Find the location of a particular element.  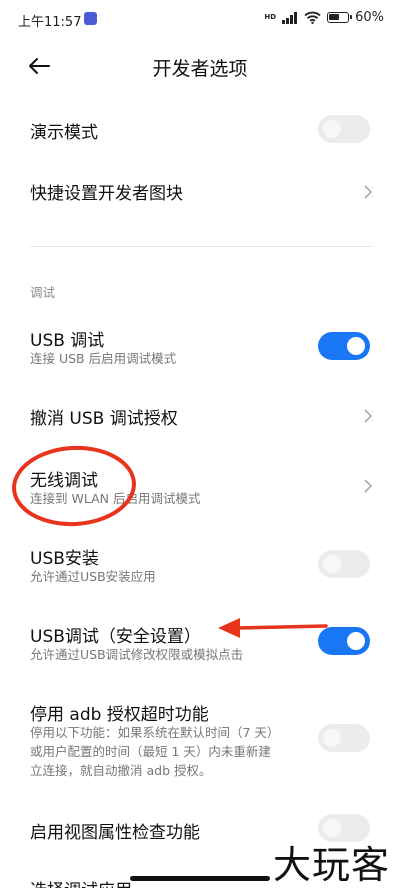

status-time: 上午11:57 is located at coordinates (50, 22).